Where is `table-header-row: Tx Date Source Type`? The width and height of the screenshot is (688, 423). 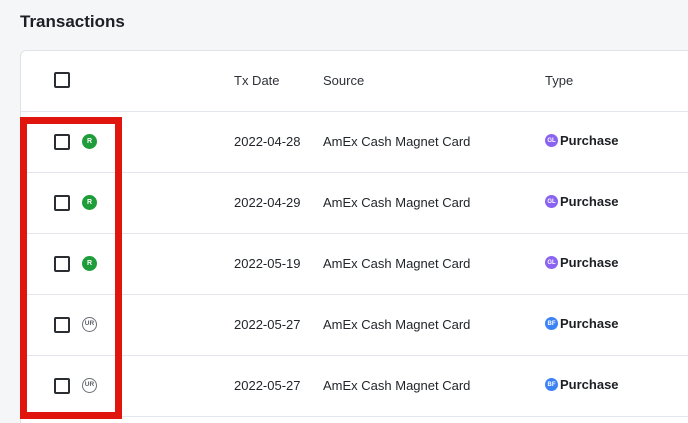
table-header-row: Tx Date Source Type is located at coordinates (354, 81).